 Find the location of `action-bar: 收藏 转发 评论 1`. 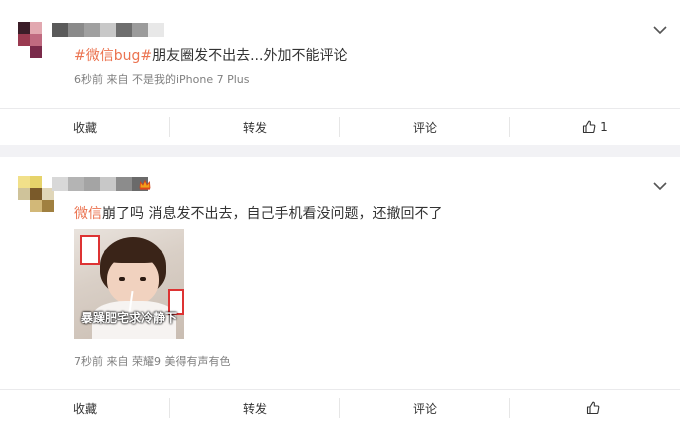

action-bar: 收藏 转发 评论 1 is located at coordinates (340, 126).